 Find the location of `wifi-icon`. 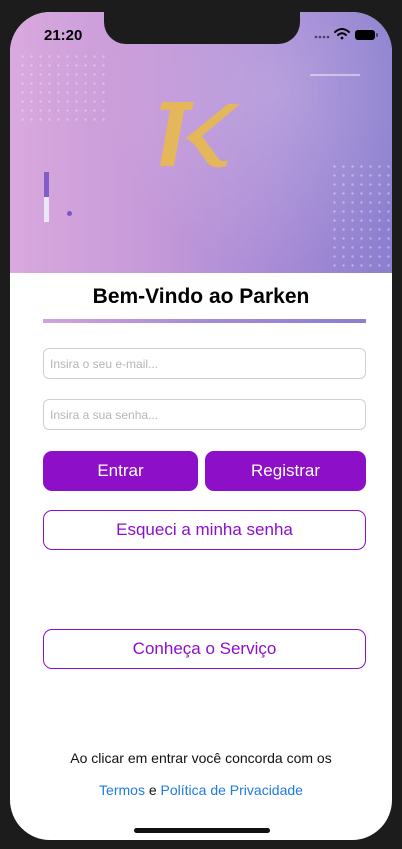

wifi-icon is located at coordinates (342, 34).